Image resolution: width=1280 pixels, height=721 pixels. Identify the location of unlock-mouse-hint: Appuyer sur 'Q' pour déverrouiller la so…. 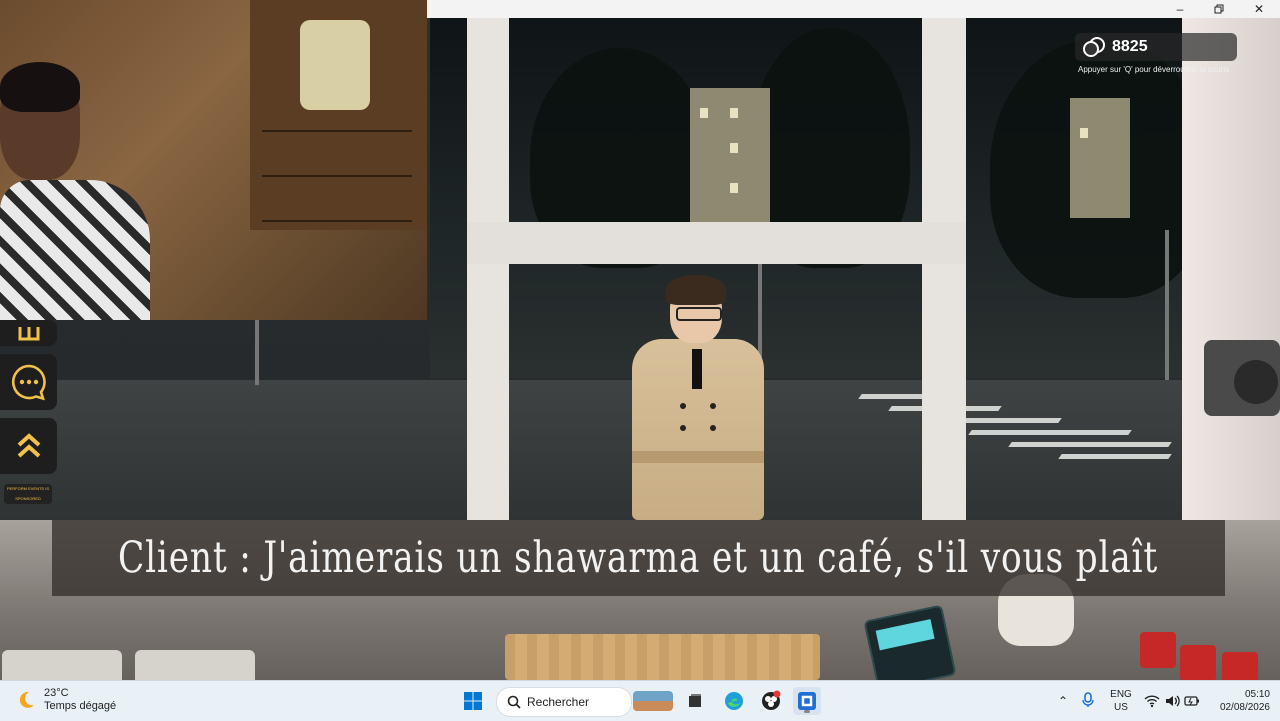
(1154, 69).